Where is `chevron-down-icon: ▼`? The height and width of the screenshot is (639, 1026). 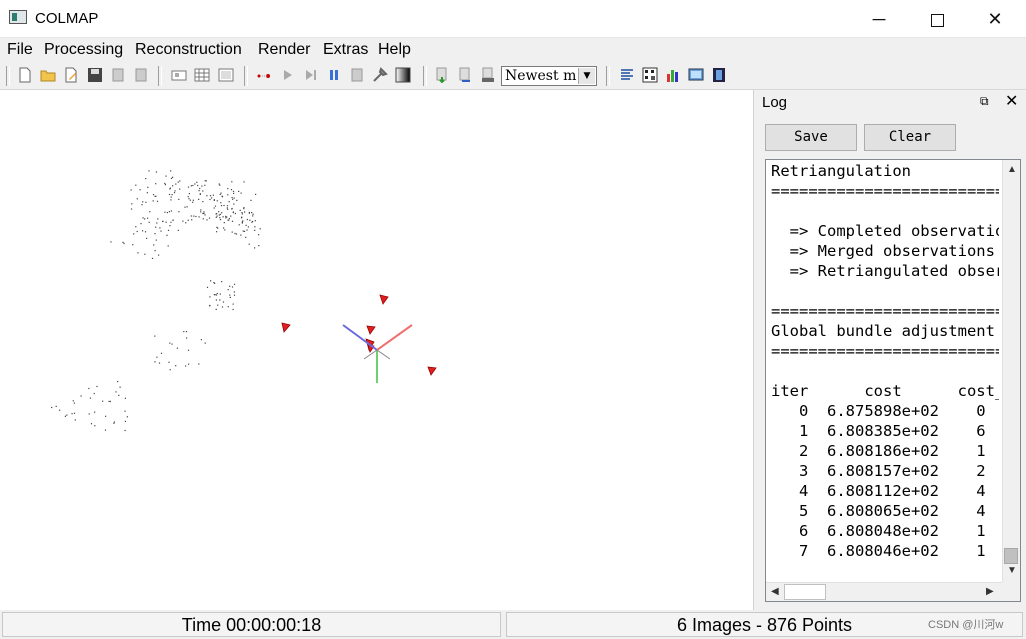 chevron-down-icon: ▼ is located at coordinates (586, 76).